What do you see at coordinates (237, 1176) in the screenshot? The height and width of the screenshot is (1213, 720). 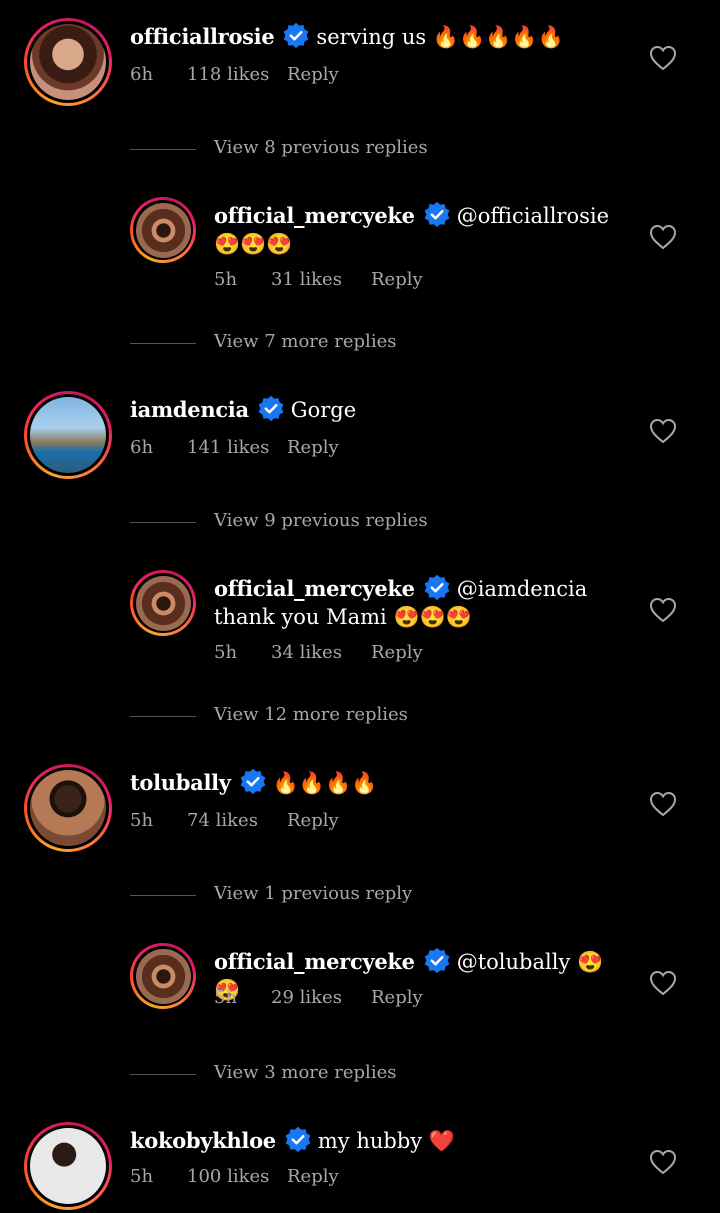 I see `likes-count: 100 likes` at bounding box center [237, 1176].